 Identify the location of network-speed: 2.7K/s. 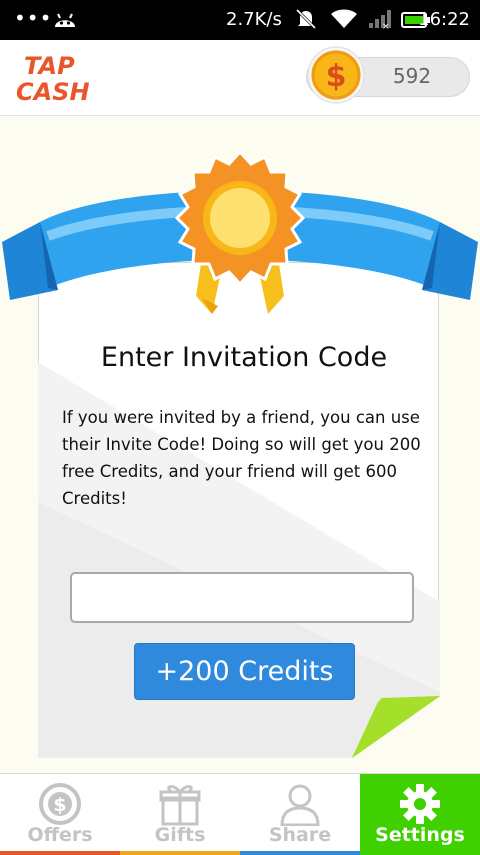
(254, 19).